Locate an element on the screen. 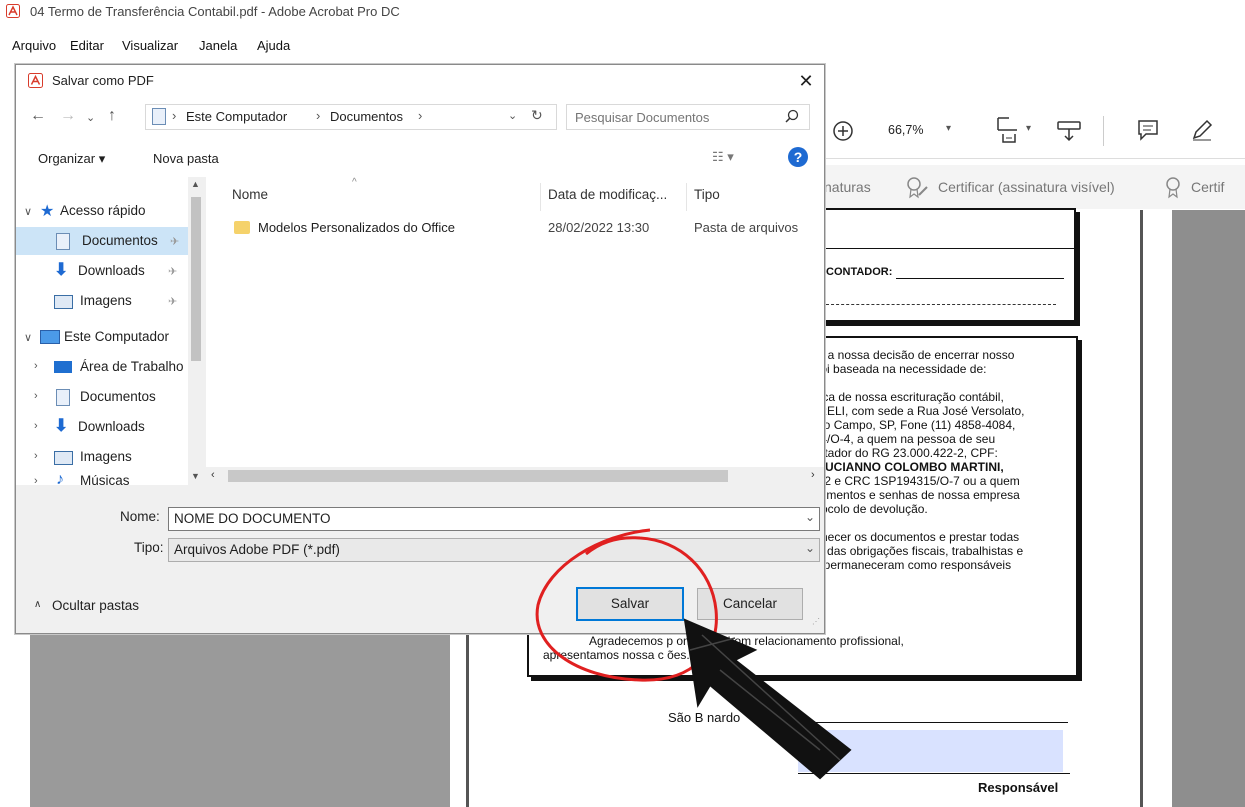  address-bar: › Este Computador › Documentos › ⌄ ↻ is located at coordinates (351, 117).